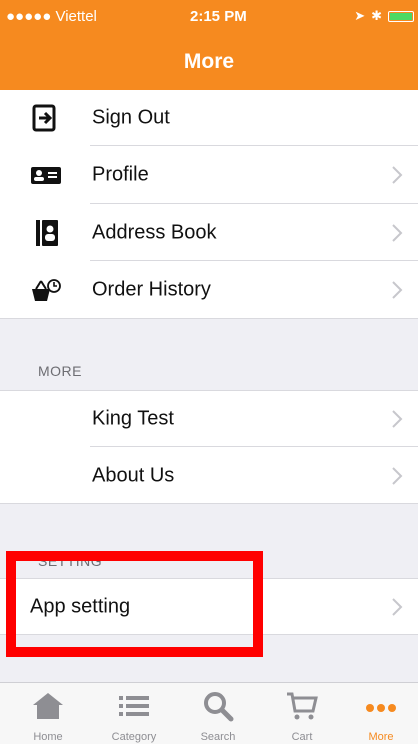 The height and width of the screenshot is (744, 418). I want to click on address-book-row: Address Book, so click(209, 232).